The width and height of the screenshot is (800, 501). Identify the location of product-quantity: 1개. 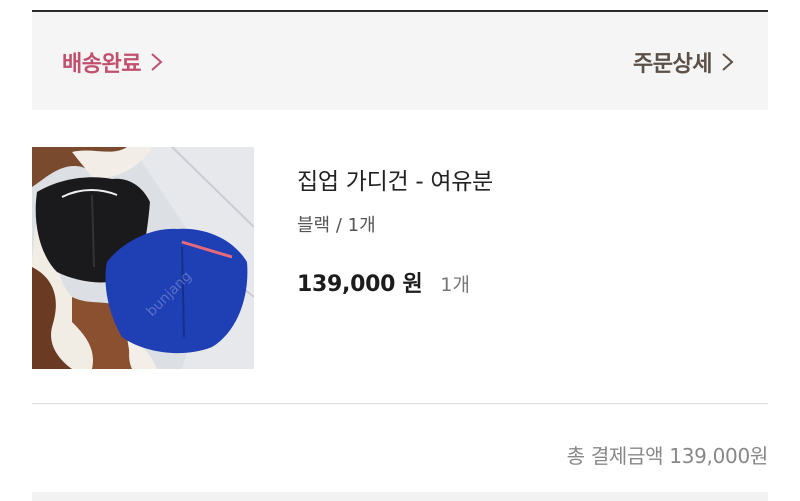
(455, 285).